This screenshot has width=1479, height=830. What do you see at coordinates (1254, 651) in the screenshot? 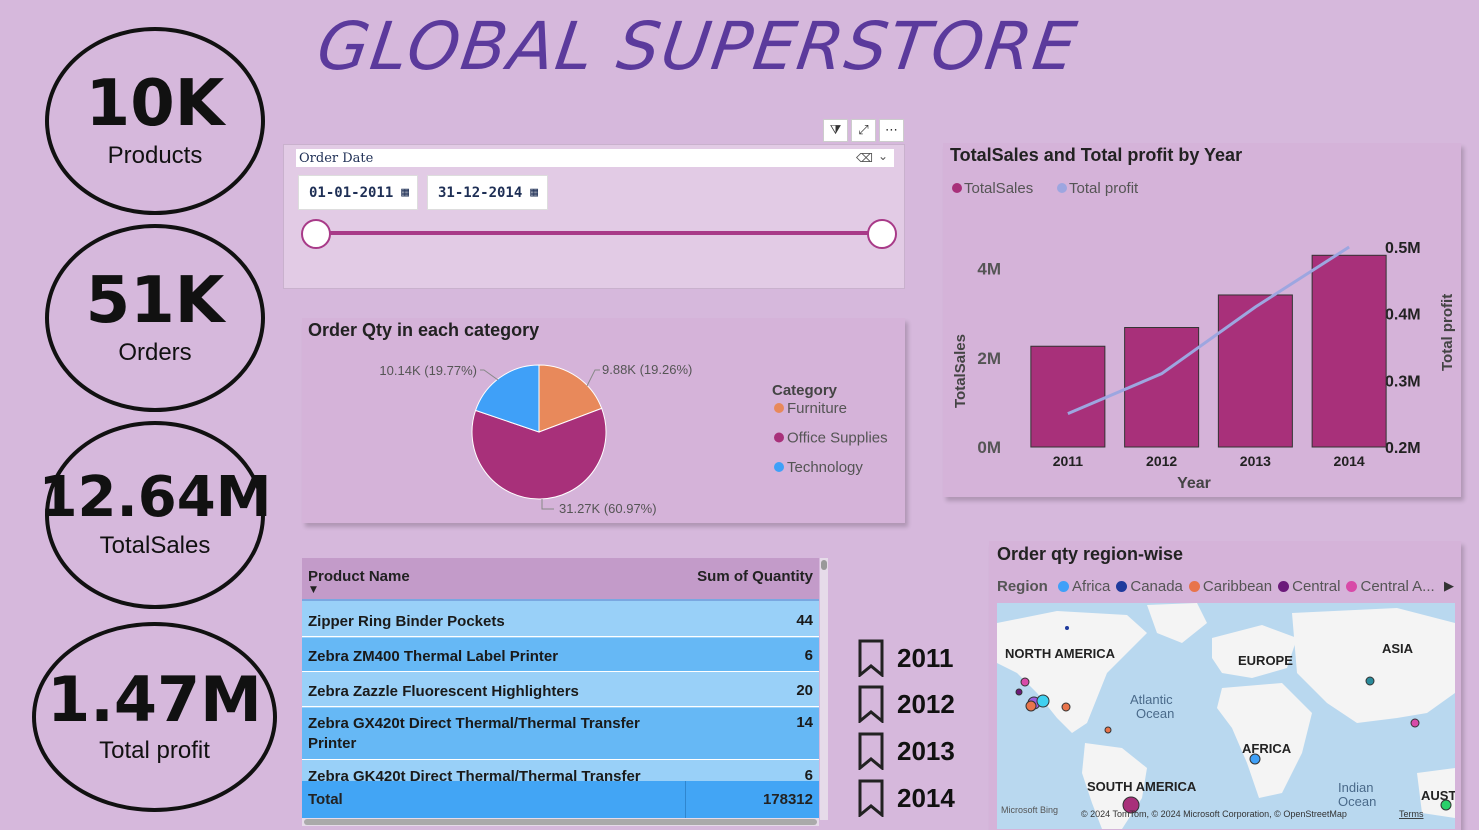
I see `europe-shape` at bounding box center [1254, 651].